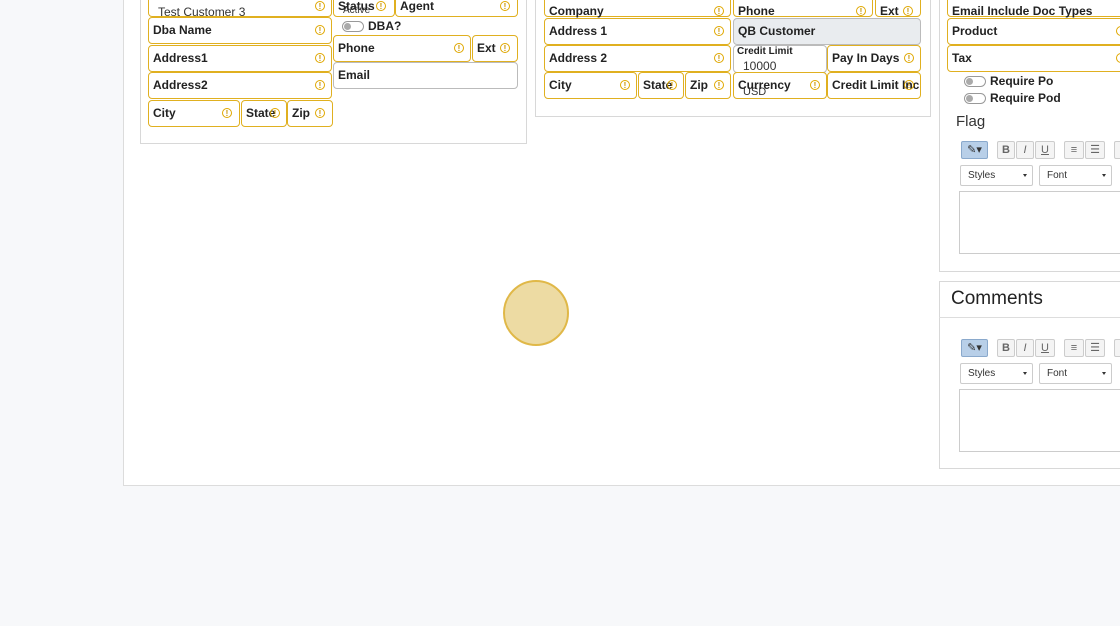  Describe the element at coordinates (760, 66) in the screenshot. I see `credit-limit-value: 10000` at that location.